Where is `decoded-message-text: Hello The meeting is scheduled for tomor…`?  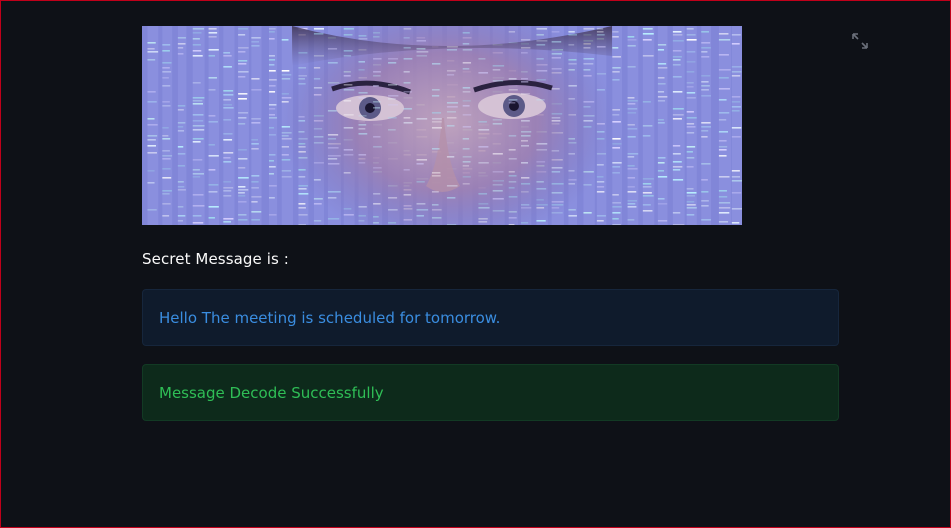
decoded-message-text: Hello The meeting is scheduled for tomor… is located at coordinates (330, 317).